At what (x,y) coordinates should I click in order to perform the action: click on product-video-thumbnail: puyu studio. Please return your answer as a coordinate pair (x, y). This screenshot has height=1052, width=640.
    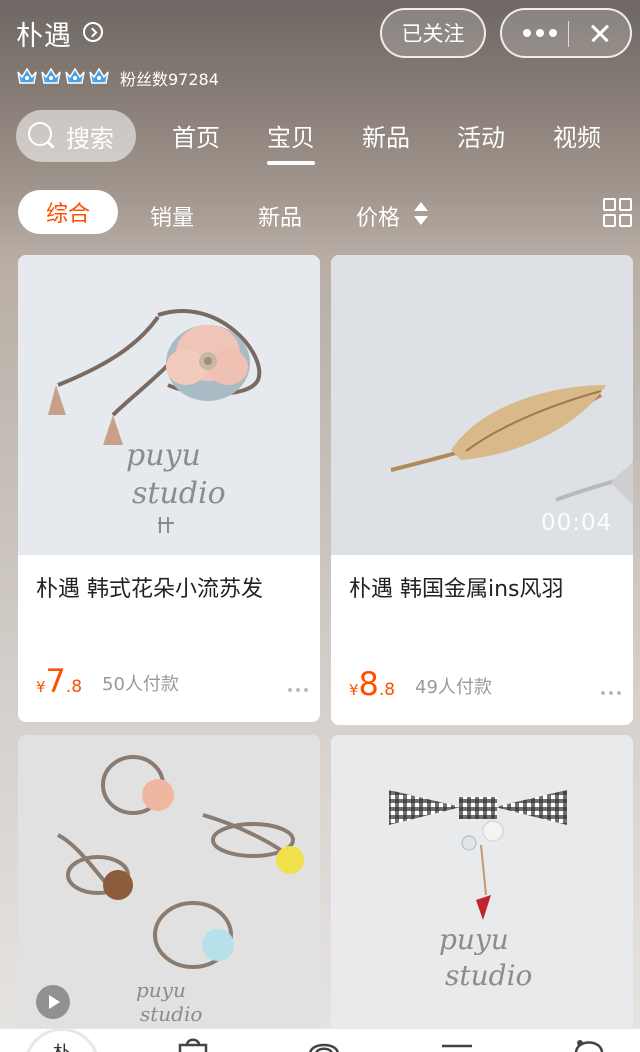
    Looking at the image, I should click on (169, 885).